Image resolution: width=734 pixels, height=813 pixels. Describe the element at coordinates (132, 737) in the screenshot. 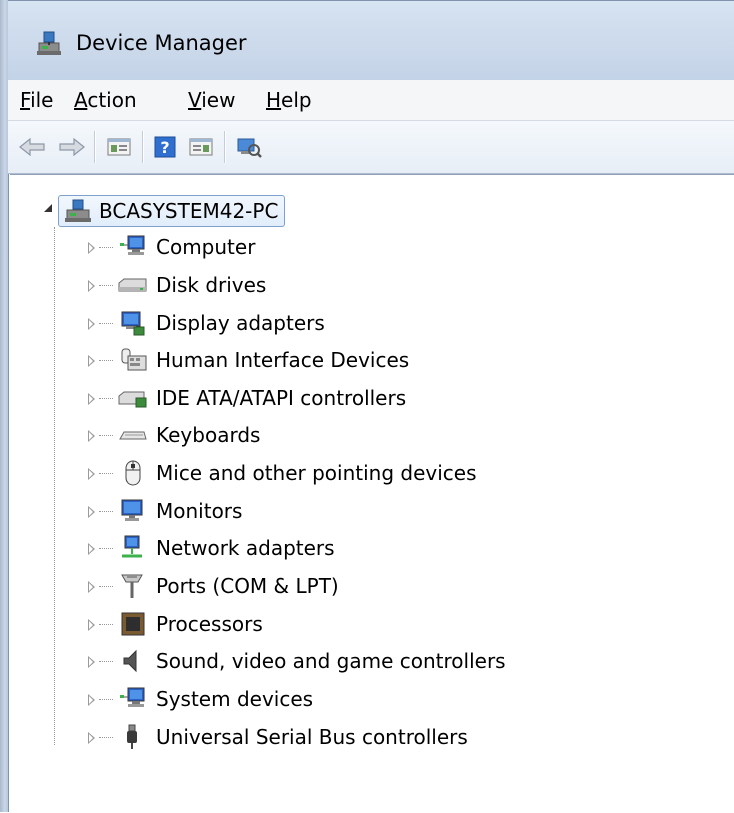

I see `usb-icon` at that location.